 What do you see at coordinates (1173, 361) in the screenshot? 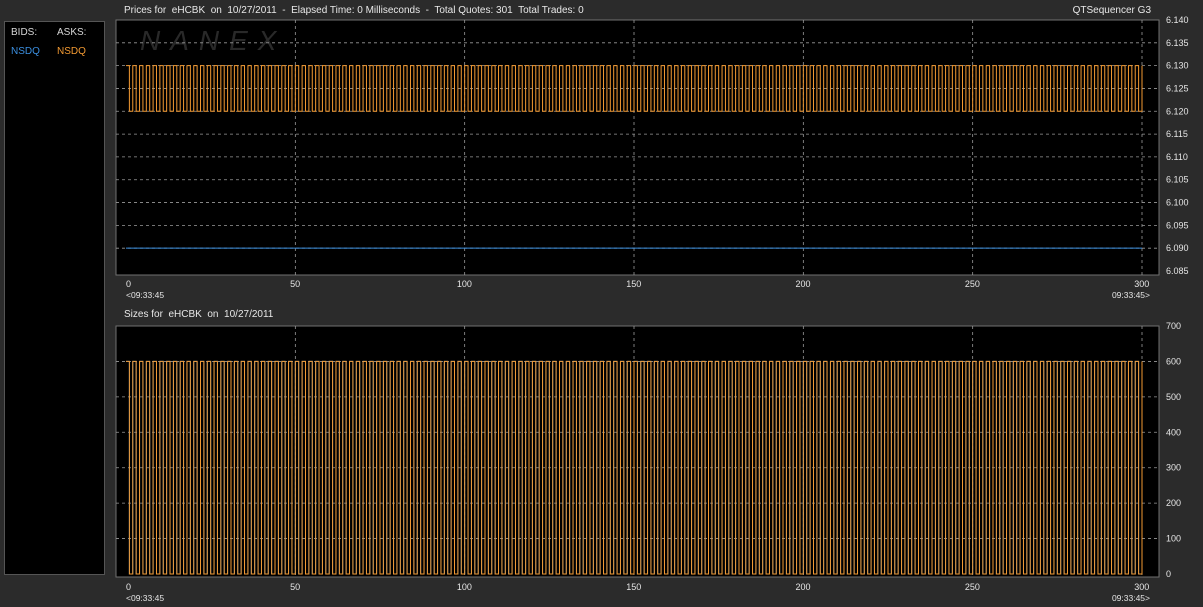
I see `y-tick-label: 600` at bounding box center [1173, 361].